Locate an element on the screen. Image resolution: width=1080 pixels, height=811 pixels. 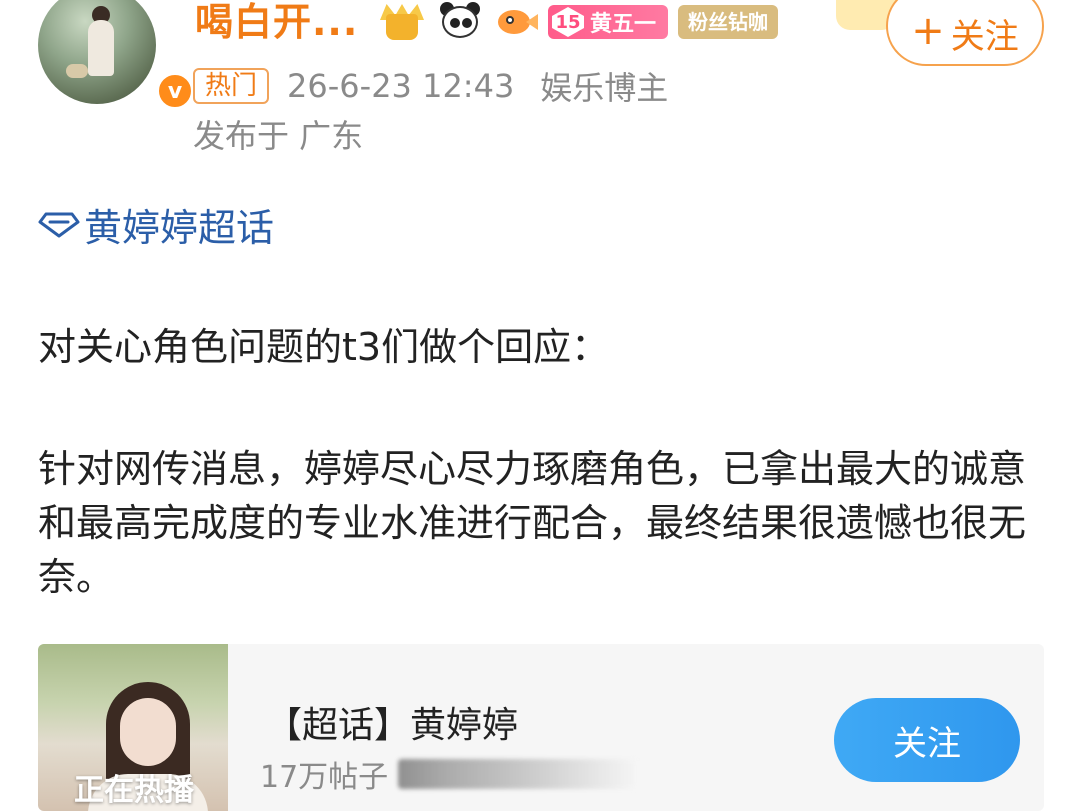
post-location: 发布于 广东 is located at coordinates (278, 136).